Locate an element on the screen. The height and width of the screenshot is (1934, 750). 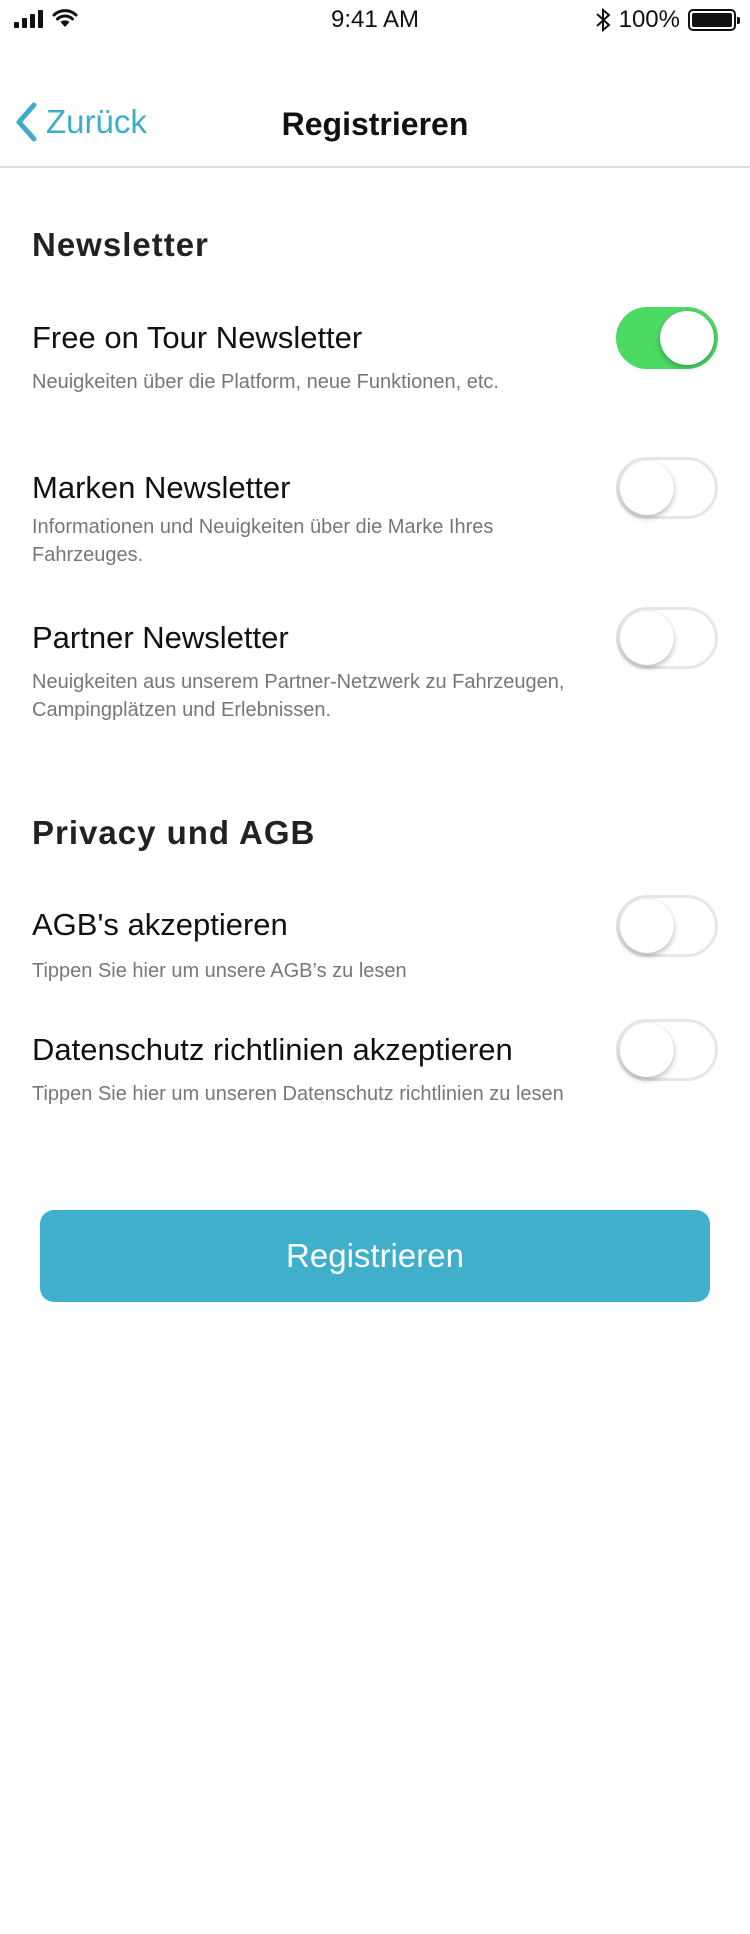
newsletter-partner-title: Partner Newsletter is located at coordinates (160, 637).